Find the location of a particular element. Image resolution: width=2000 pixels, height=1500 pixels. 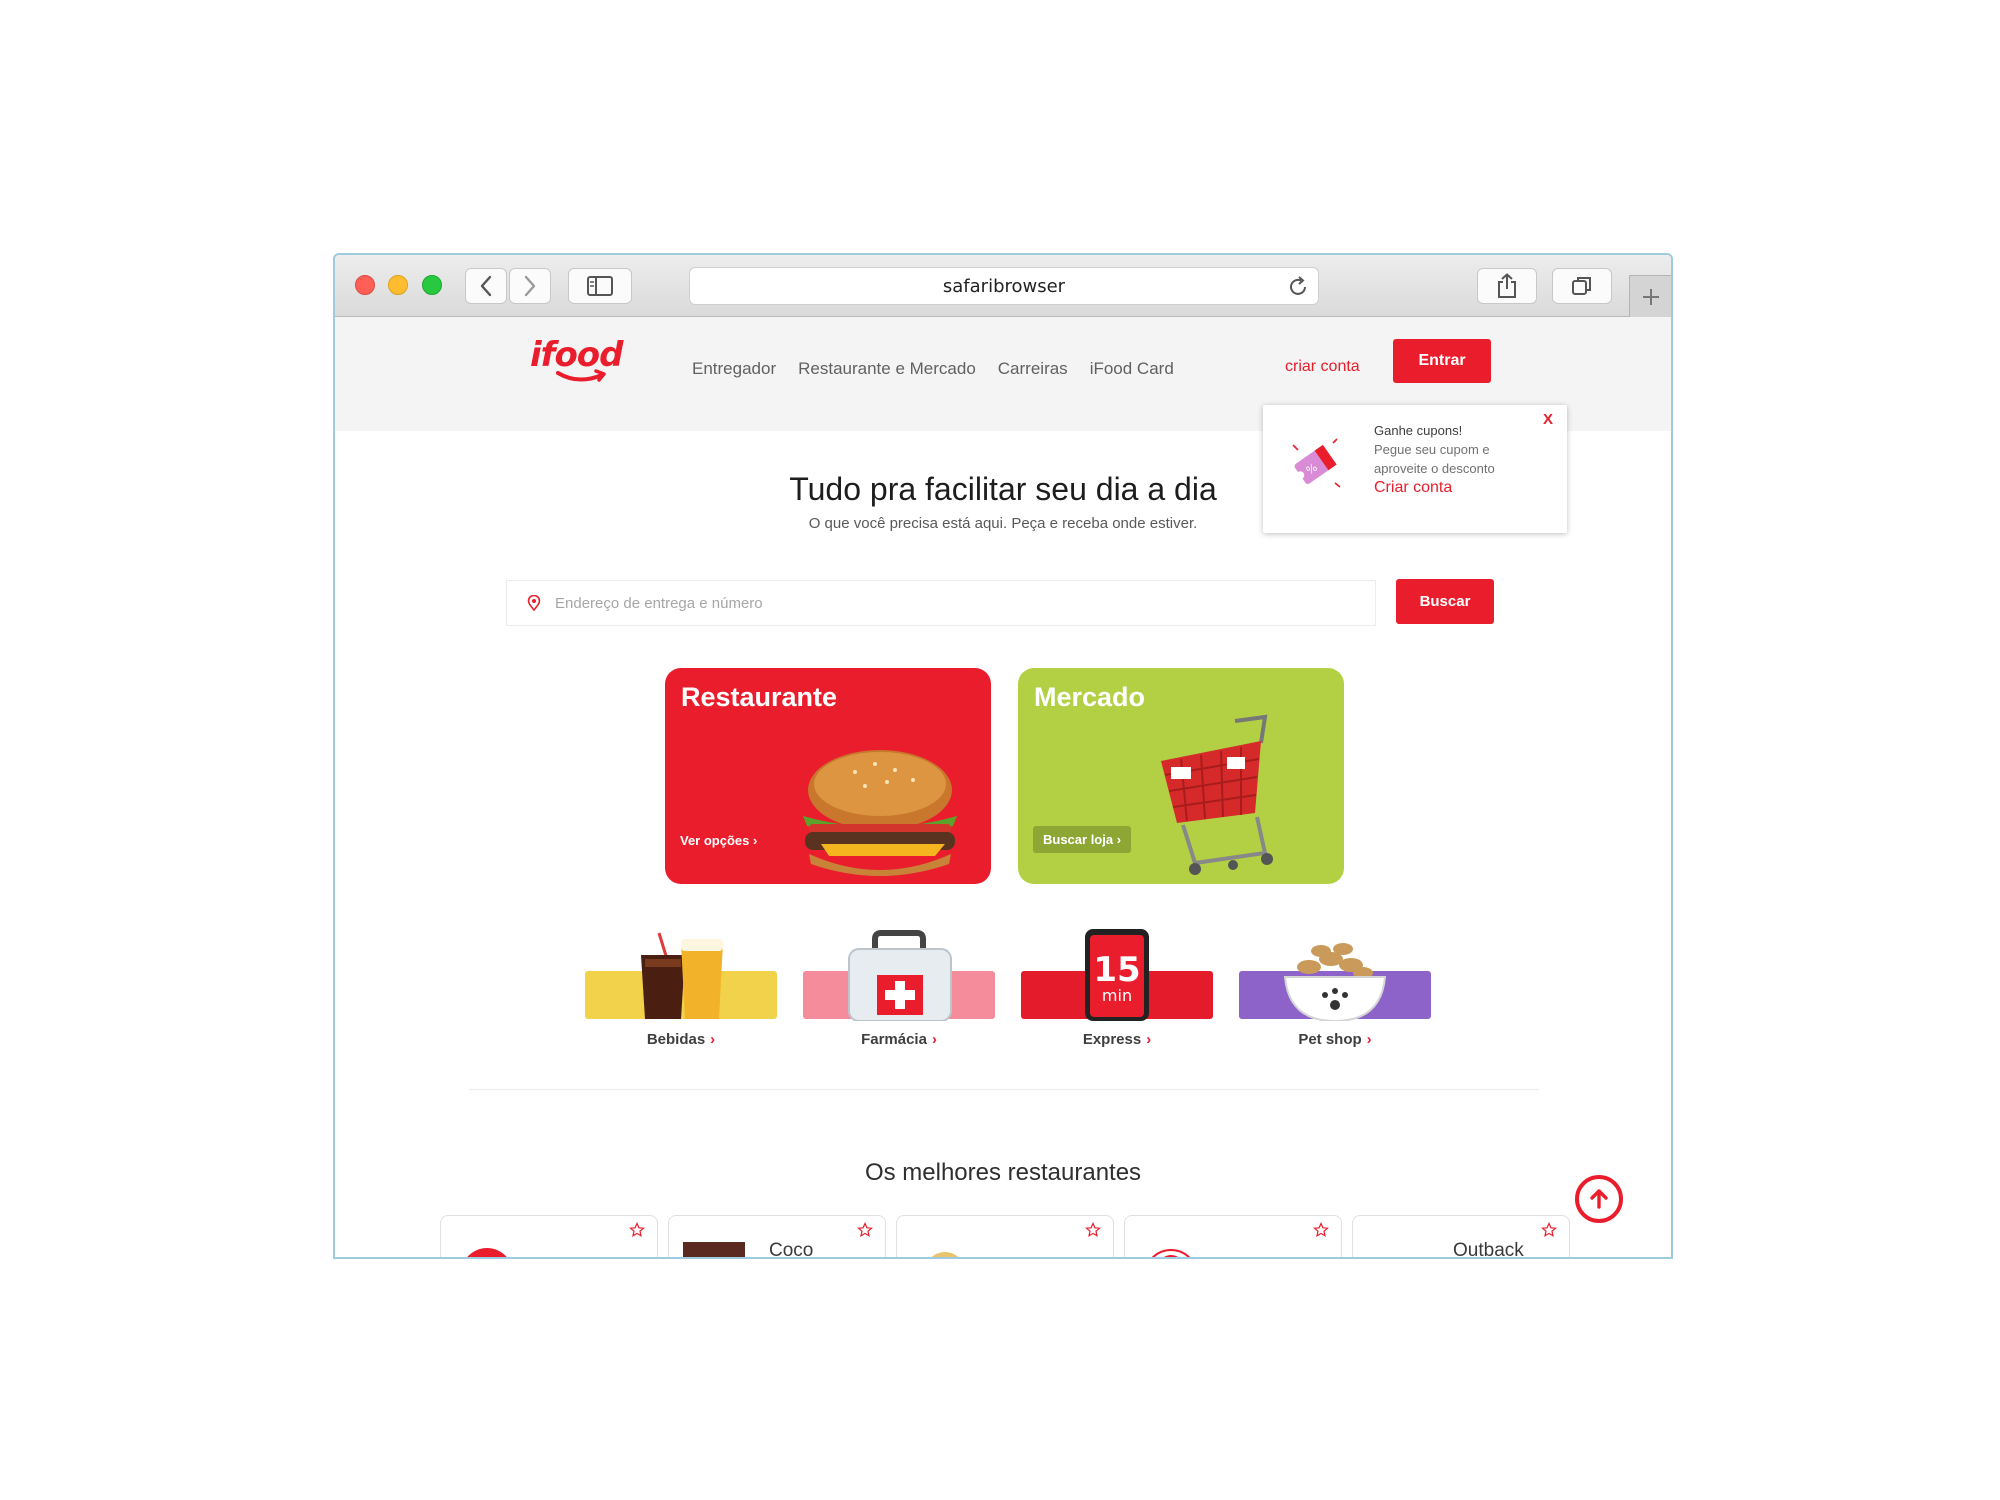

sidebar-toggle-button is located at coordinates (600, 286).